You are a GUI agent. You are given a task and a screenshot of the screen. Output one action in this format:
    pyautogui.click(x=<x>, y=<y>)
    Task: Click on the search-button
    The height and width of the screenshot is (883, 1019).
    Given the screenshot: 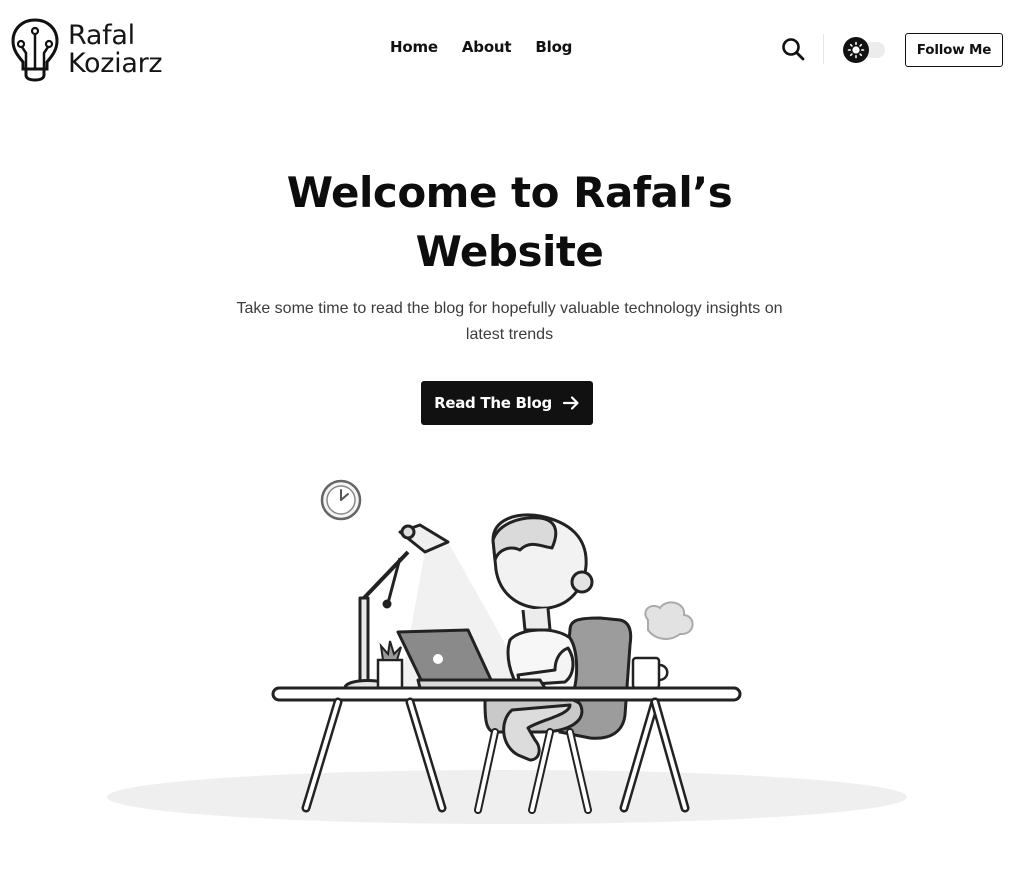 What is the action you would take?
    pyautogui.click(x=793, y=49)
    